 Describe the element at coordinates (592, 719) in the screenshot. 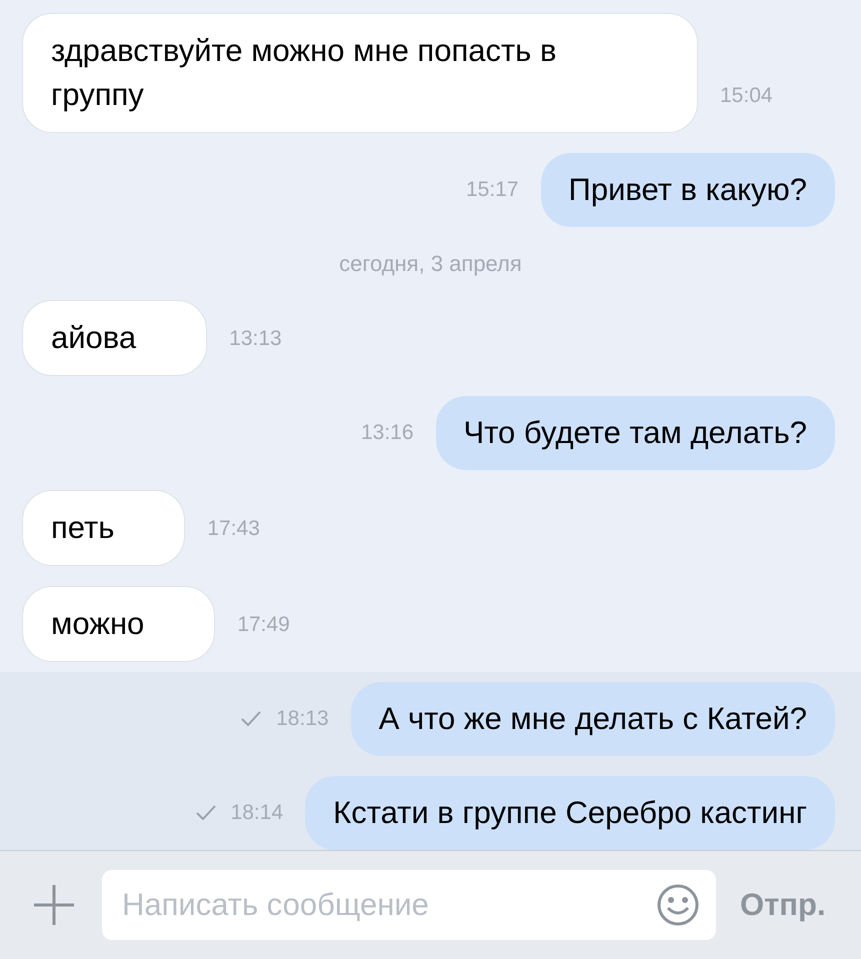

I see `message-bubble: А что же мне делать с Катей?` at that location.